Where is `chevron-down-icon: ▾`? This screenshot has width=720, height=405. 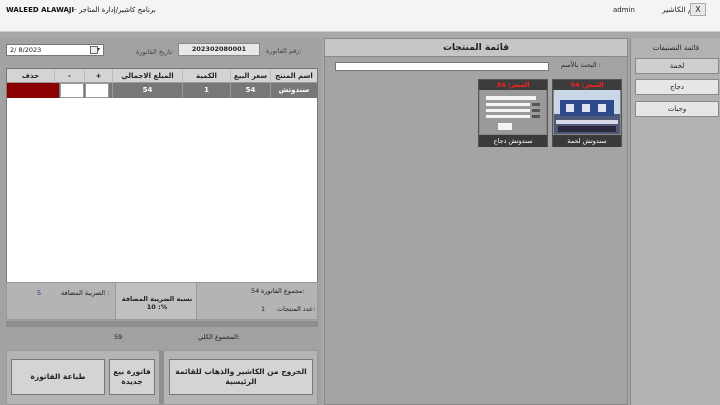 chevron-down-icon: ▾ is located at coordinates (98, 49).